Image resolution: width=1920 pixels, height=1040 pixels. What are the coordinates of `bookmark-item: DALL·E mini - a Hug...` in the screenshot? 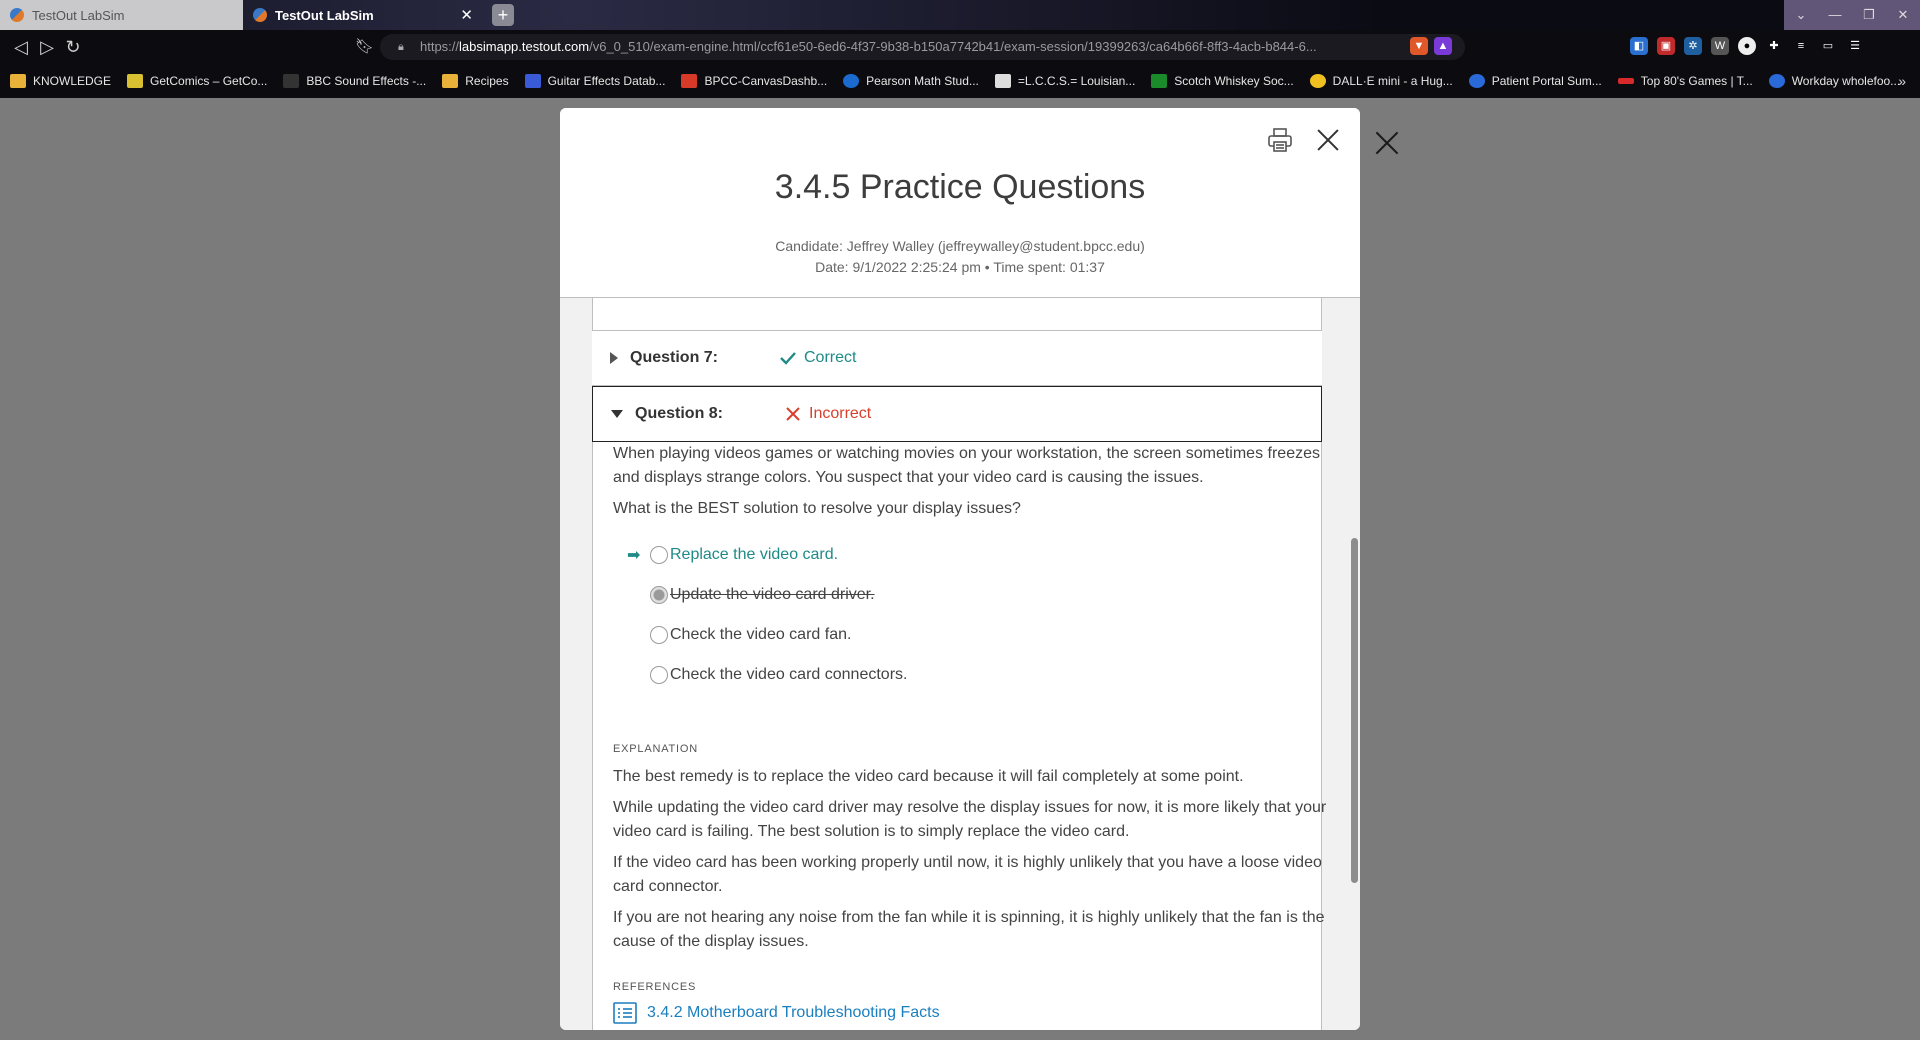 It's located at (1381, 81).